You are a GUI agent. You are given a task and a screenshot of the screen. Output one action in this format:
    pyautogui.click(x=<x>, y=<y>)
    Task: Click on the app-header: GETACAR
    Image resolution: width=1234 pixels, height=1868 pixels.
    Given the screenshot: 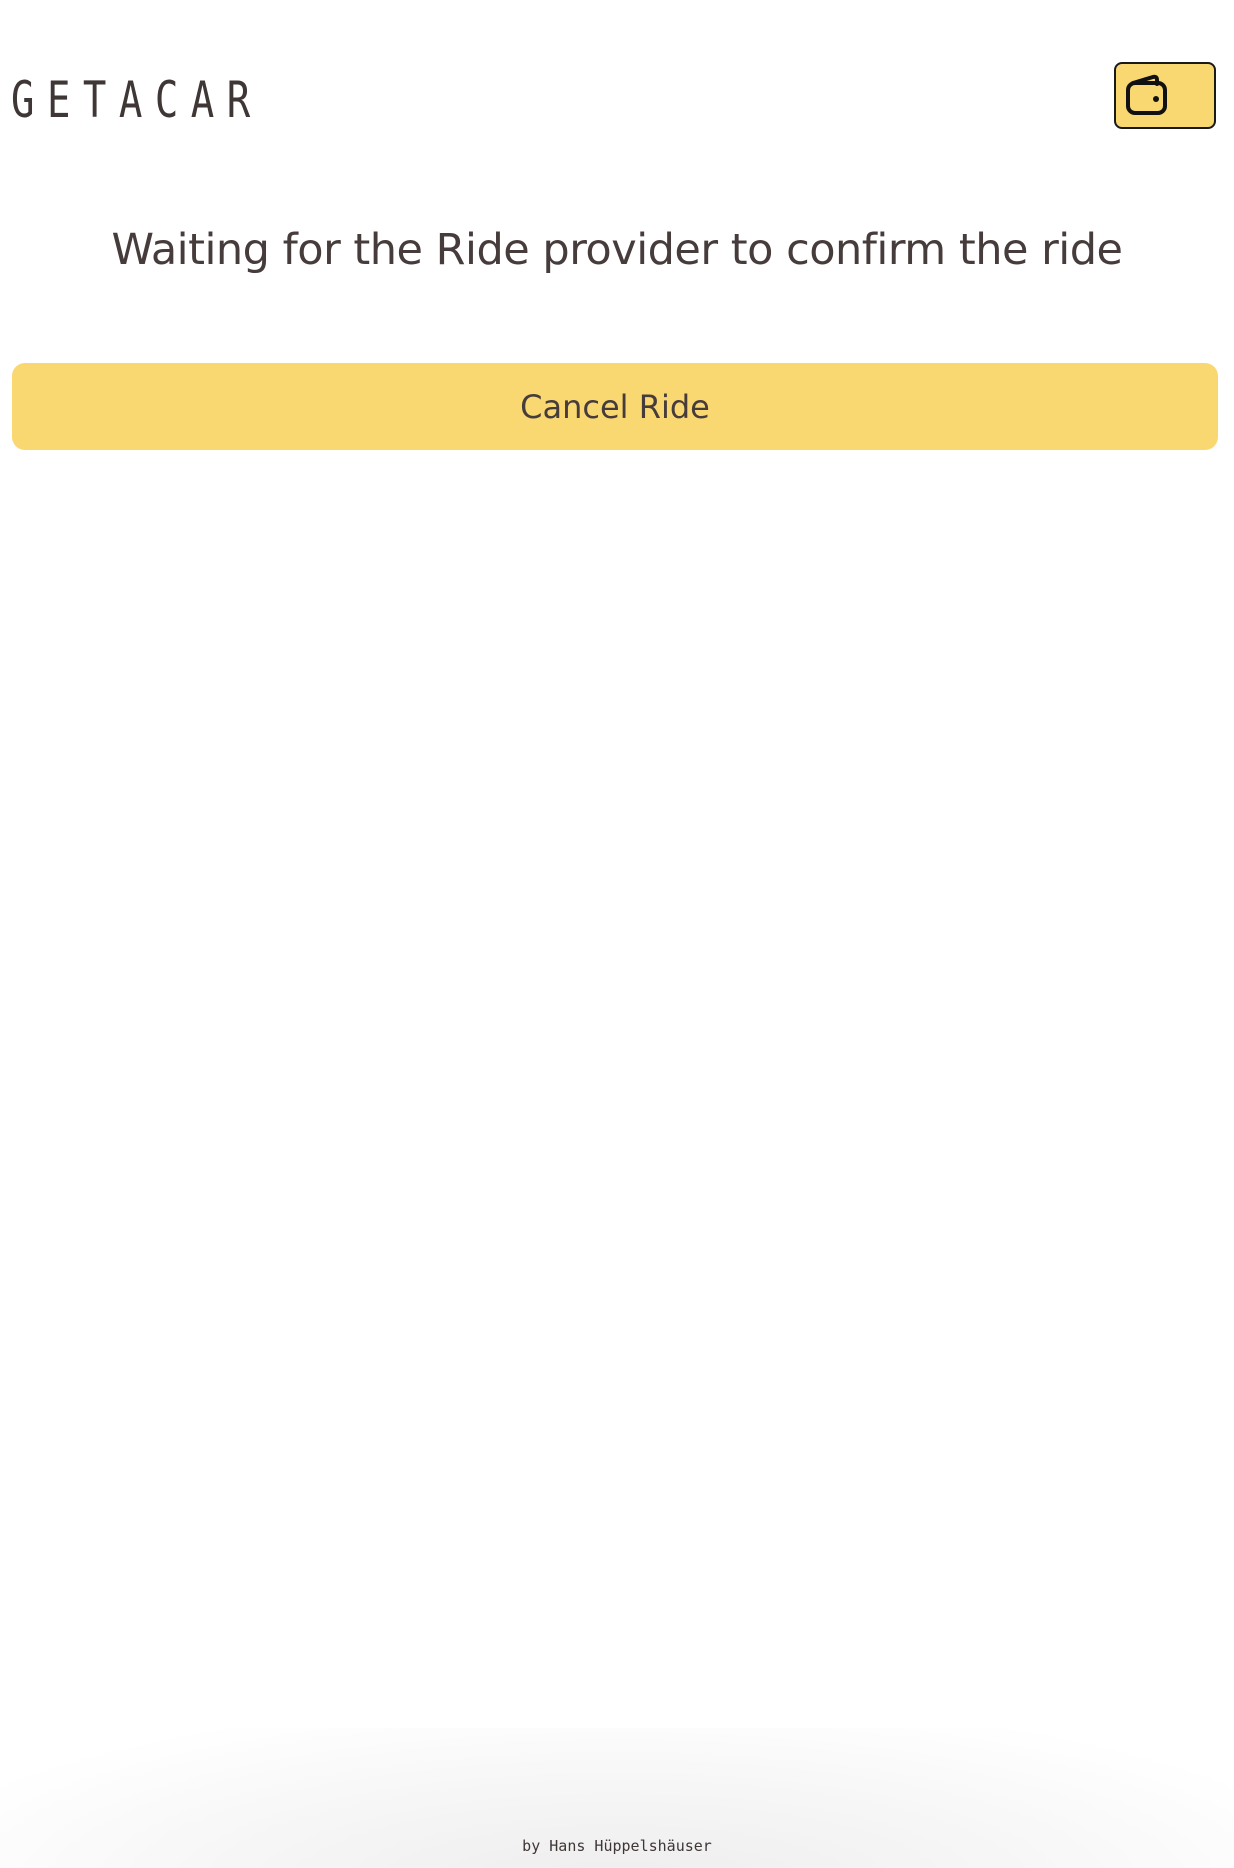 What is the action you would take?
    pyautogui.click(x=617, y=85)
    